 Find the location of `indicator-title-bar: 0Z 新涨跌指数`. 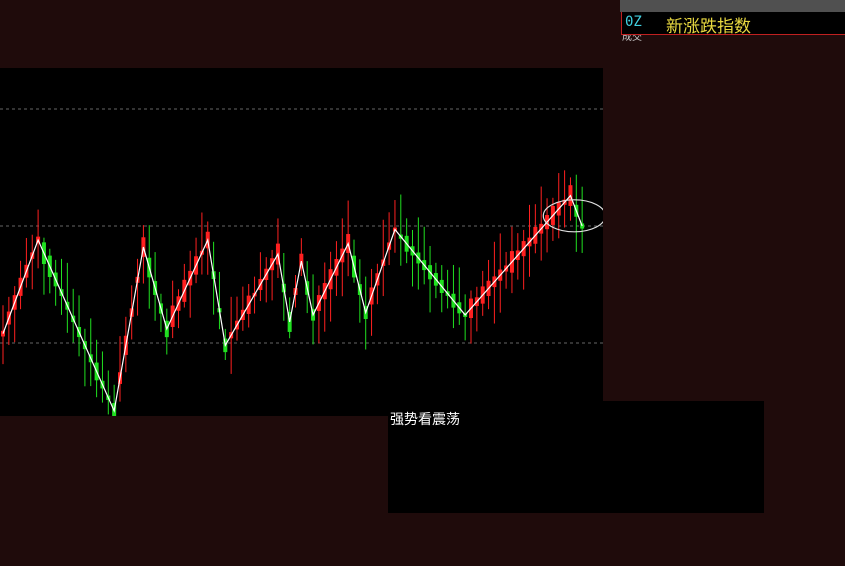

indicator-title-bar: 0Z 新涨跌指数 is located at coordinates (733, 24).